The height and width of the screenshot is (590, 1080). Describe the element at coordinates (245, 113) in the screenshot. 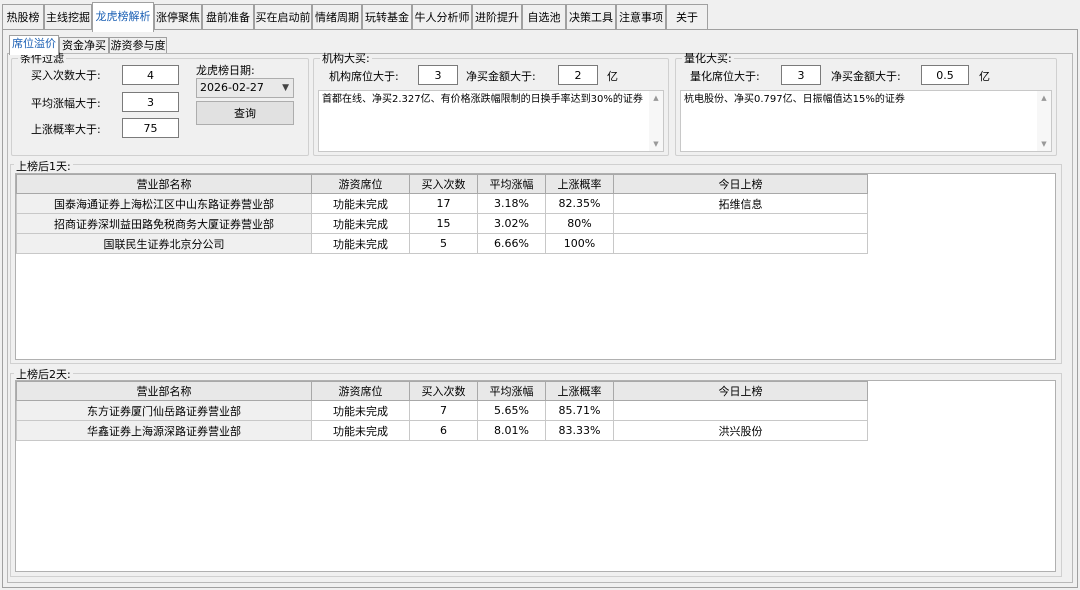

I see `query-button: 查询` at that location.